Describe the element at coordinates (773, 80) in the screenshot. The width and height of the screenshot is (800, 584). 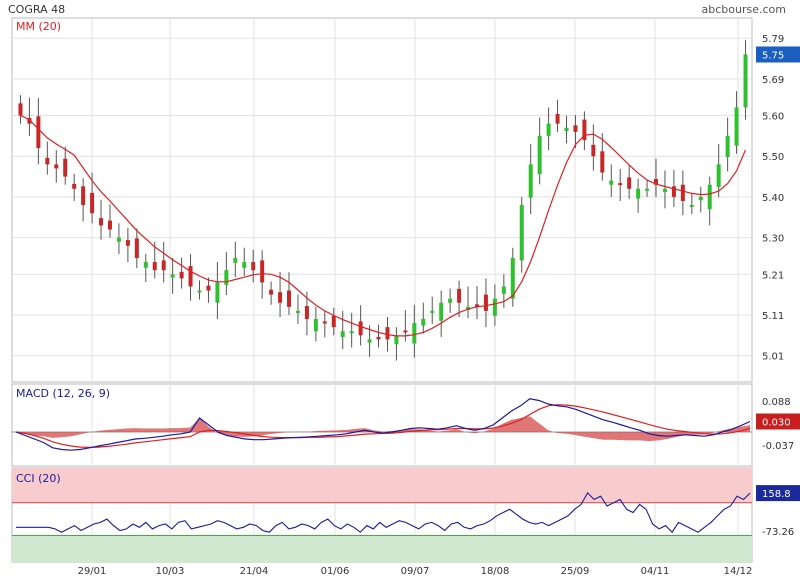
I see `y-tick-label: 5.69` at that location.